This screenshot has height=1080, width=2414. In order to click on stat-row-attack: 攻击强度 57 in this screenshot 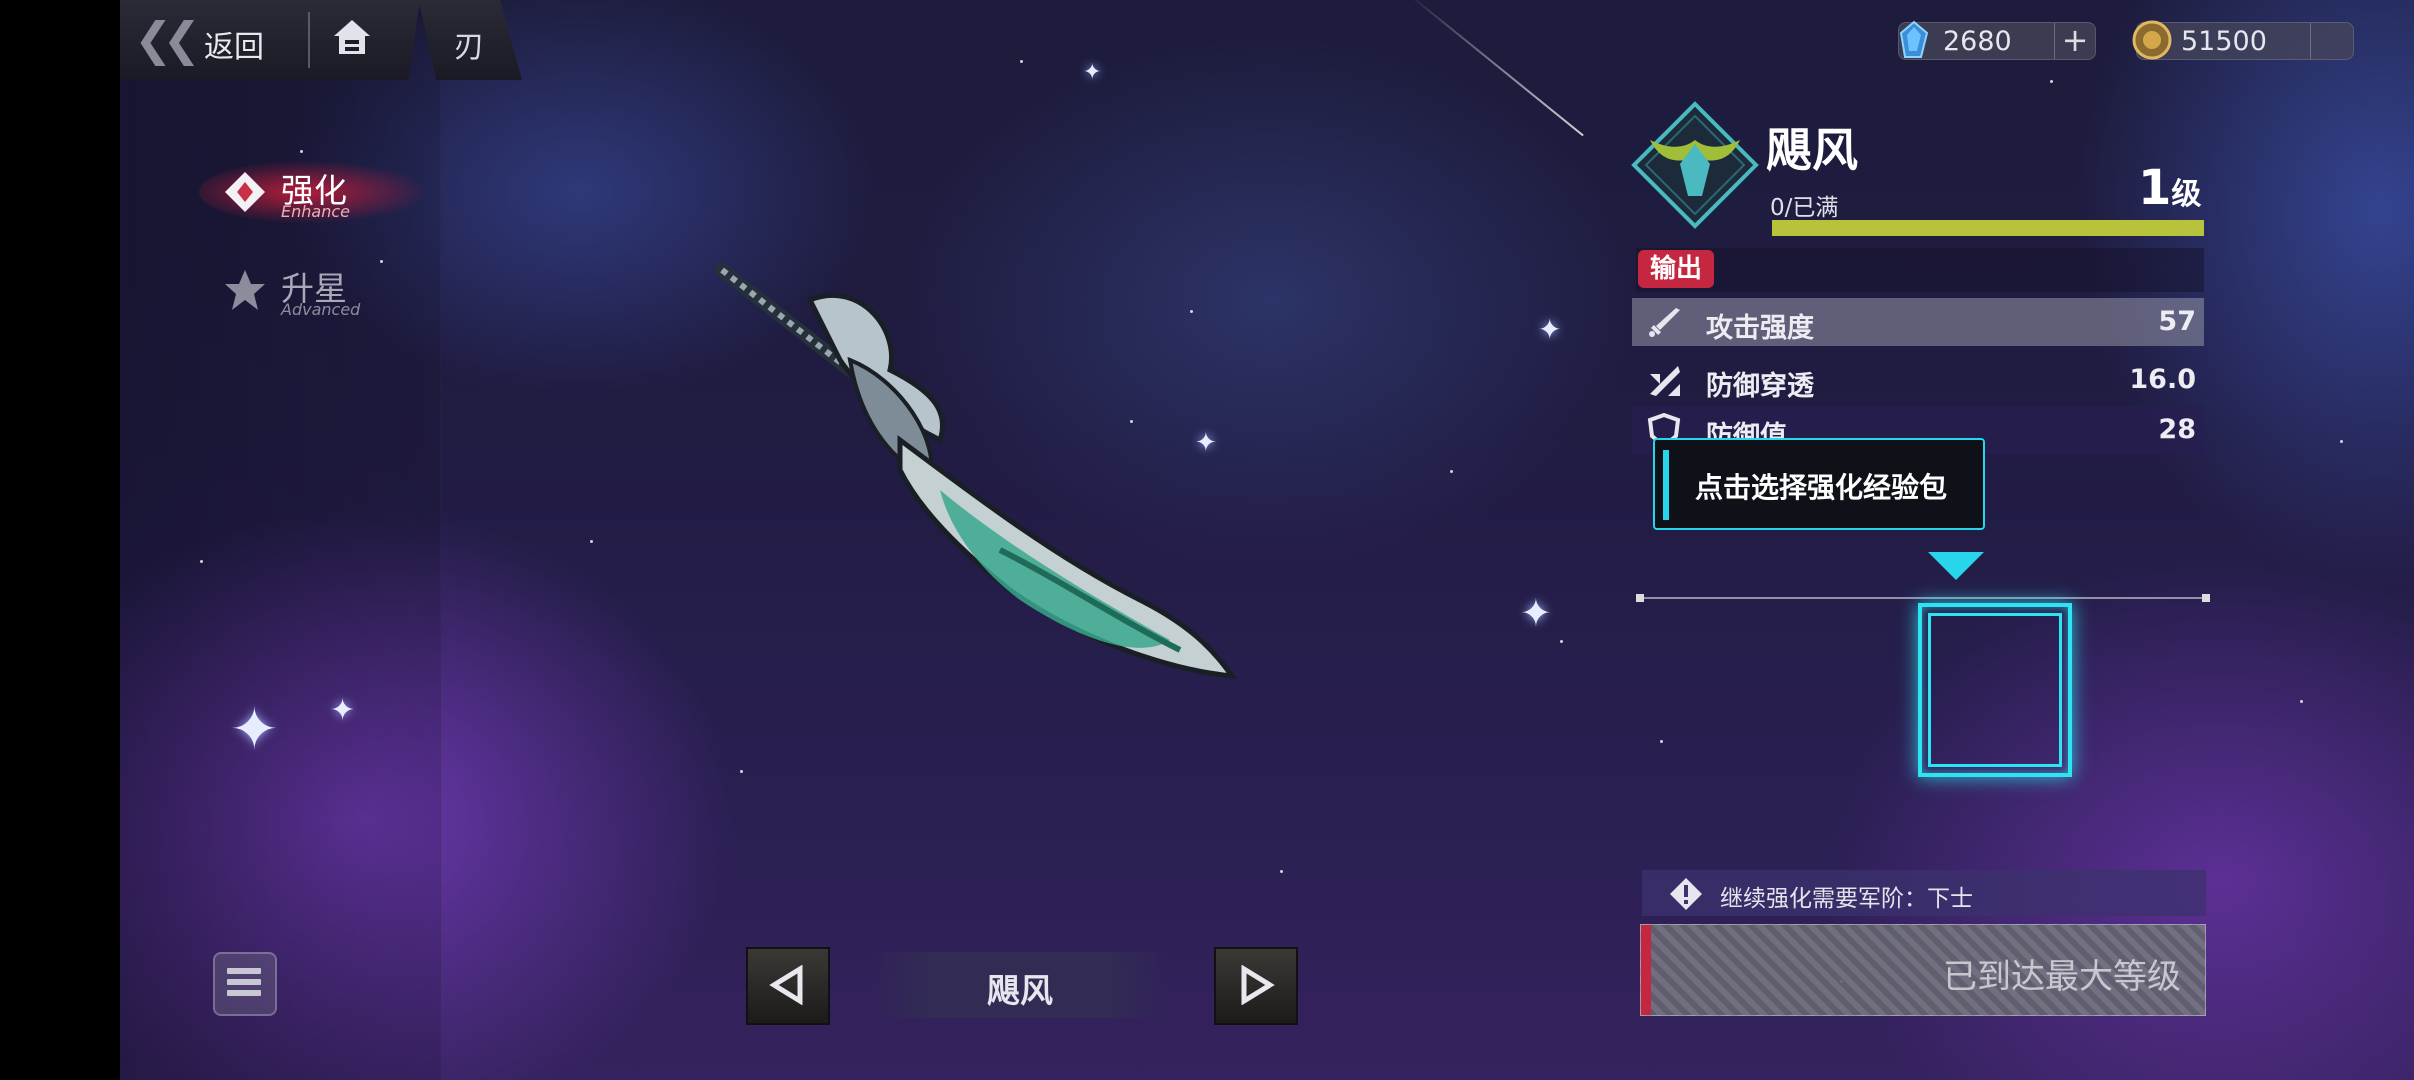, I will do `click(1918, 322)`.